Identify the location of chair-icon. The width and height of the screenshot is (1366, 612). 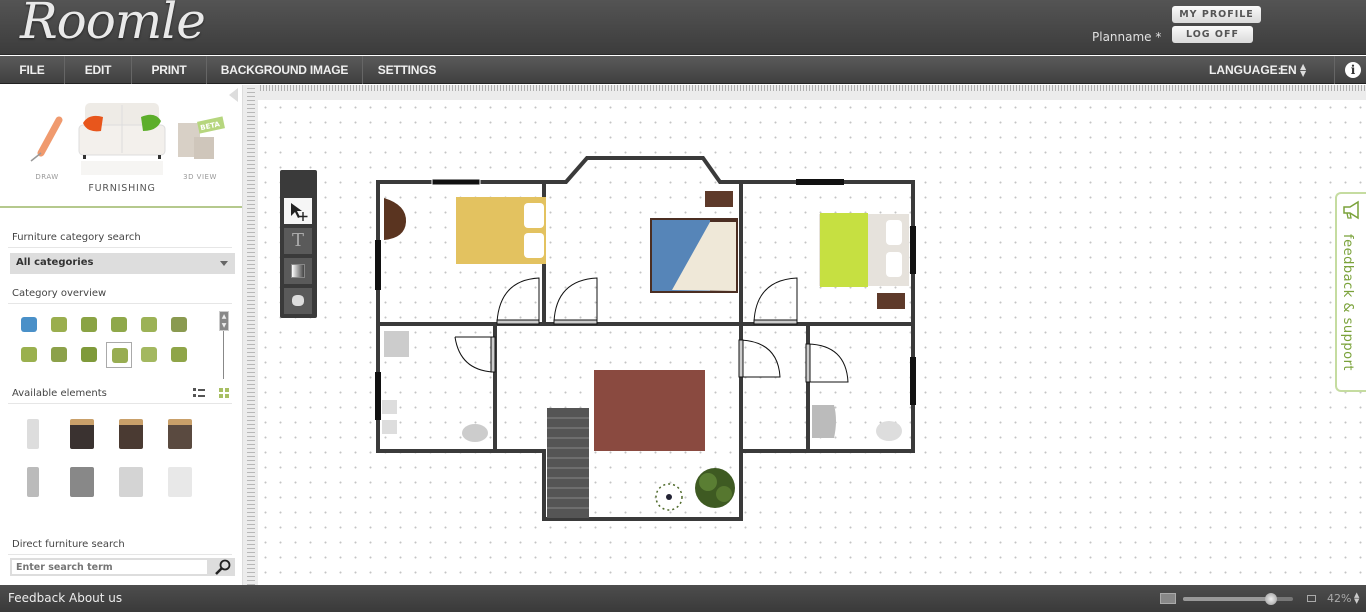
(179, 325).